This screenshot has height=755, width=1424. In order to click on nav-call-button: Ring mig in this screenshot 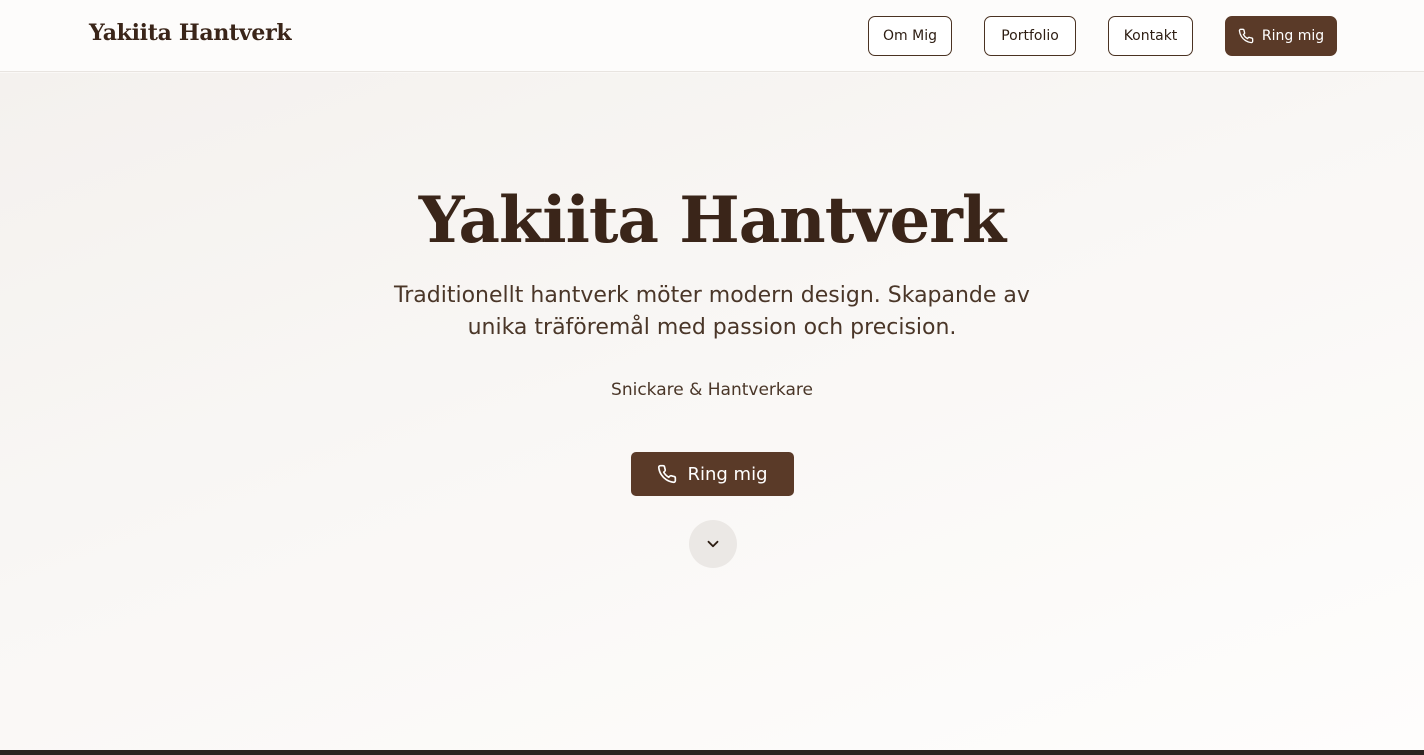, I will do `click(1281, 36)`.